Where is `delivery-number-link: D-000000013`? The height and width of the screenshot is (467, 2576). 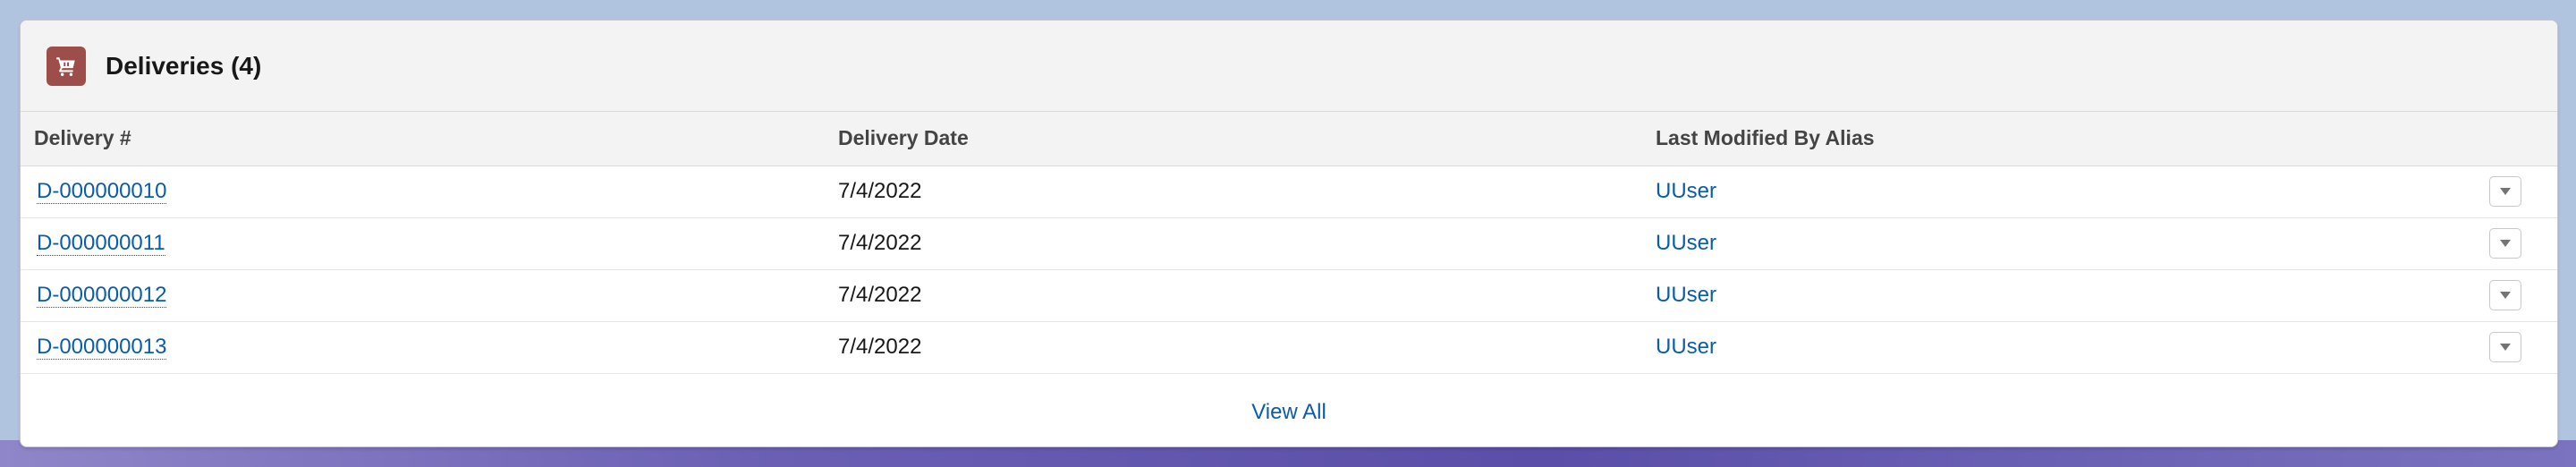
delivery-number-link: D-000000013 is located at coordinates (102, 347).